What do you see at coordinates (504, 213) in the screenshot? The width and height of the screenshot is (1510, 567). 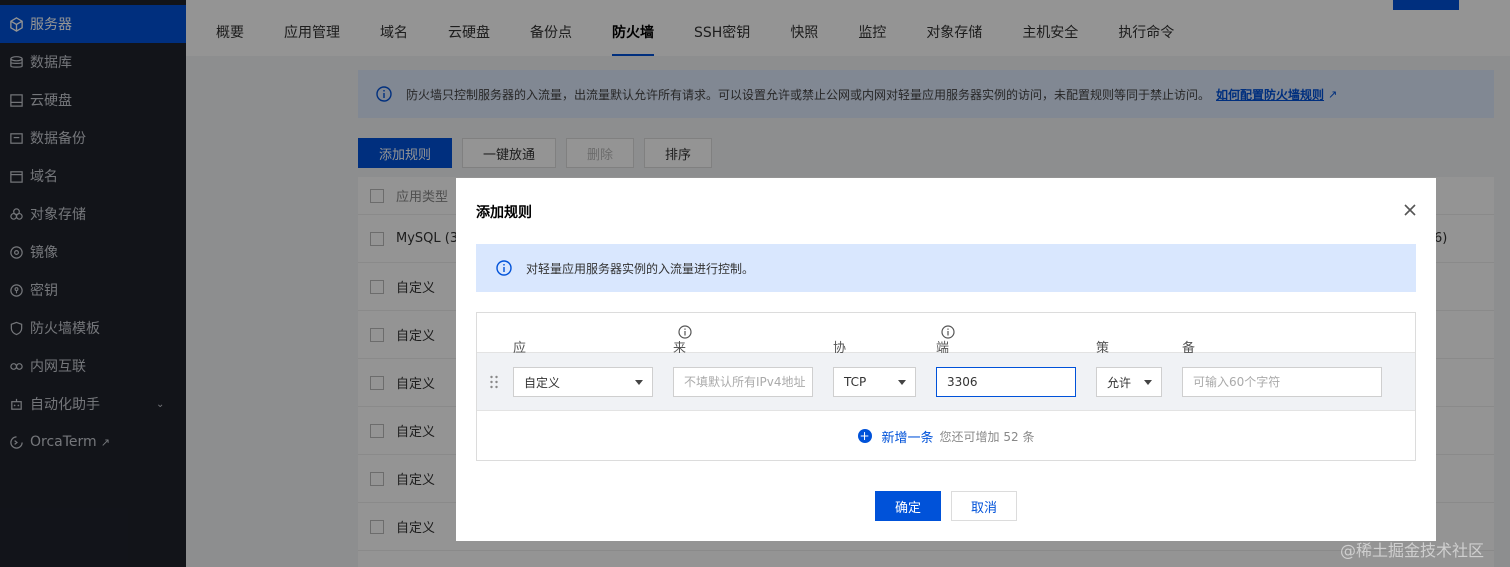 I see `dialog-title: 添加规则` at bounding box center [504, 213].